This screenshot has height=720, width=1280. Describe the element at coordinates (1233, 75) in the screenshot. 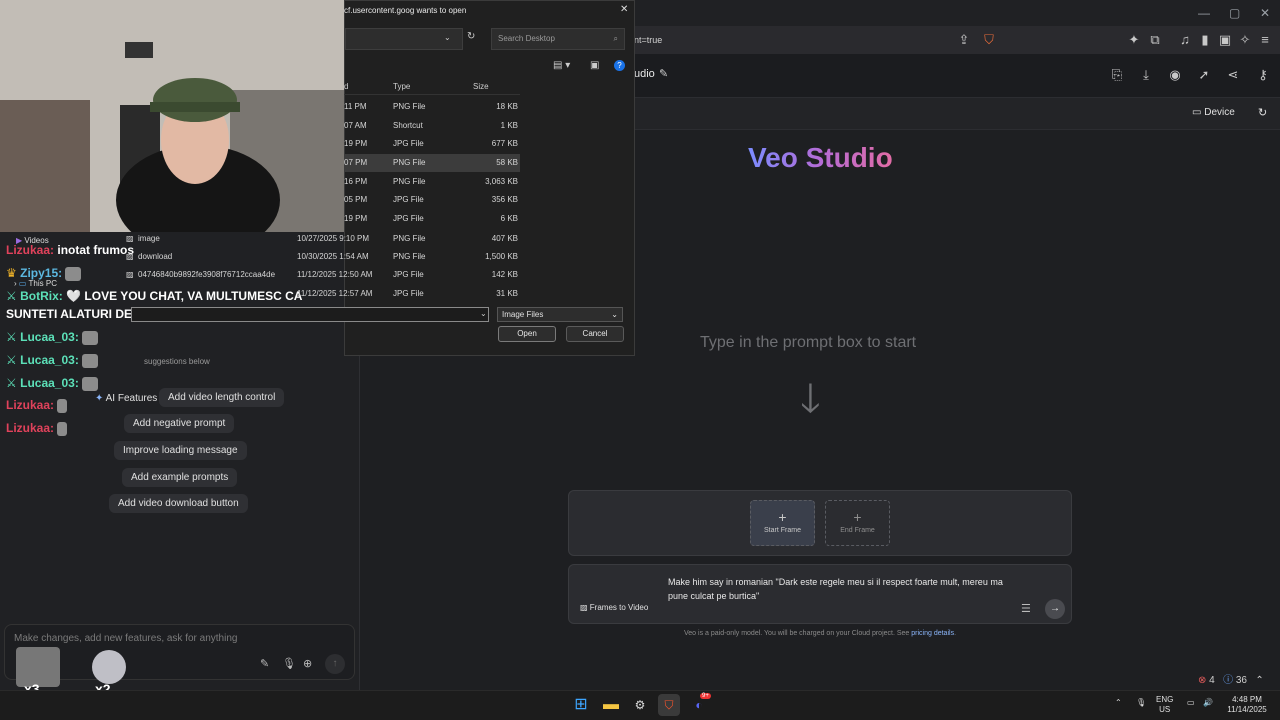

I see `share-app-icon: ⋖` at that location.